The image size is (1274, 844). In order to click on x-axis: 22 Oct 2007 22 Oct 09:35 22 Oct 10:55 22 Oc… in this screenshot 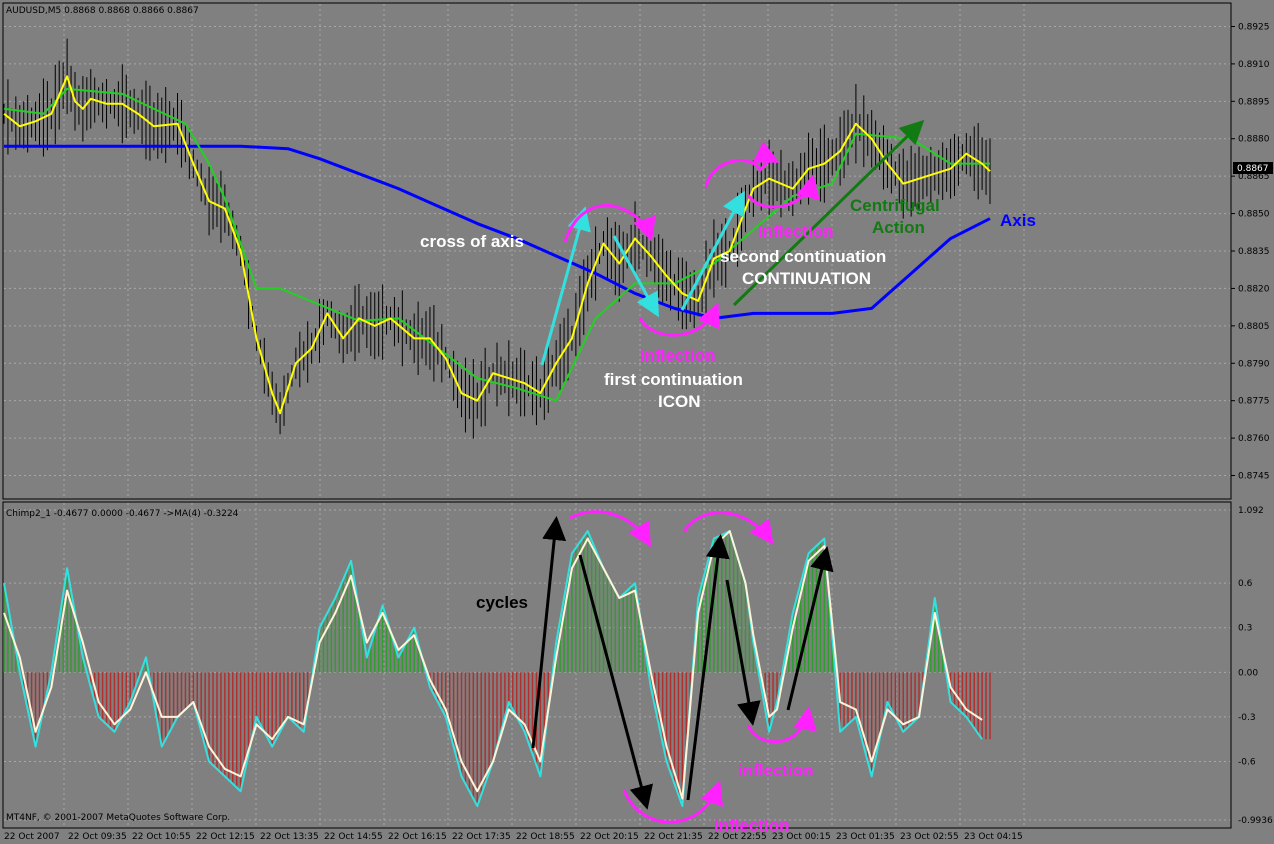, I will do `click(513, 837)`.